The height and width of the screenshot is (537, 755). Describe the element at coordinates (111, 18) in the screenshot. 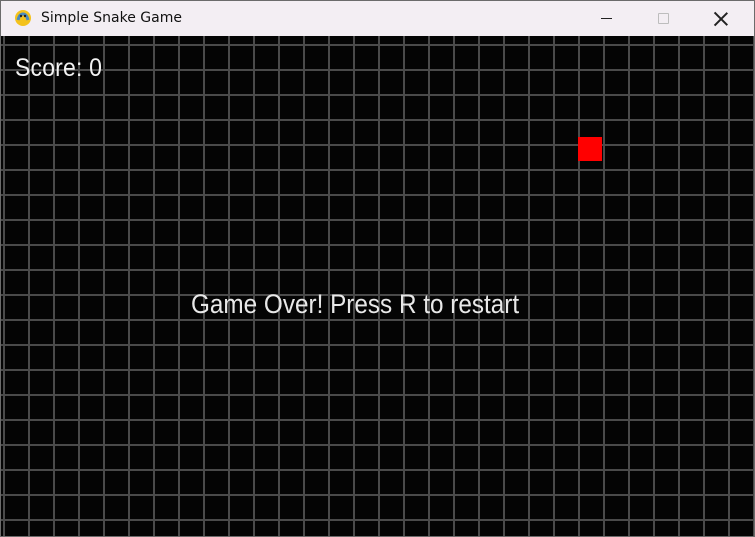

I see `window-title: Simple Snake Game` at that location.